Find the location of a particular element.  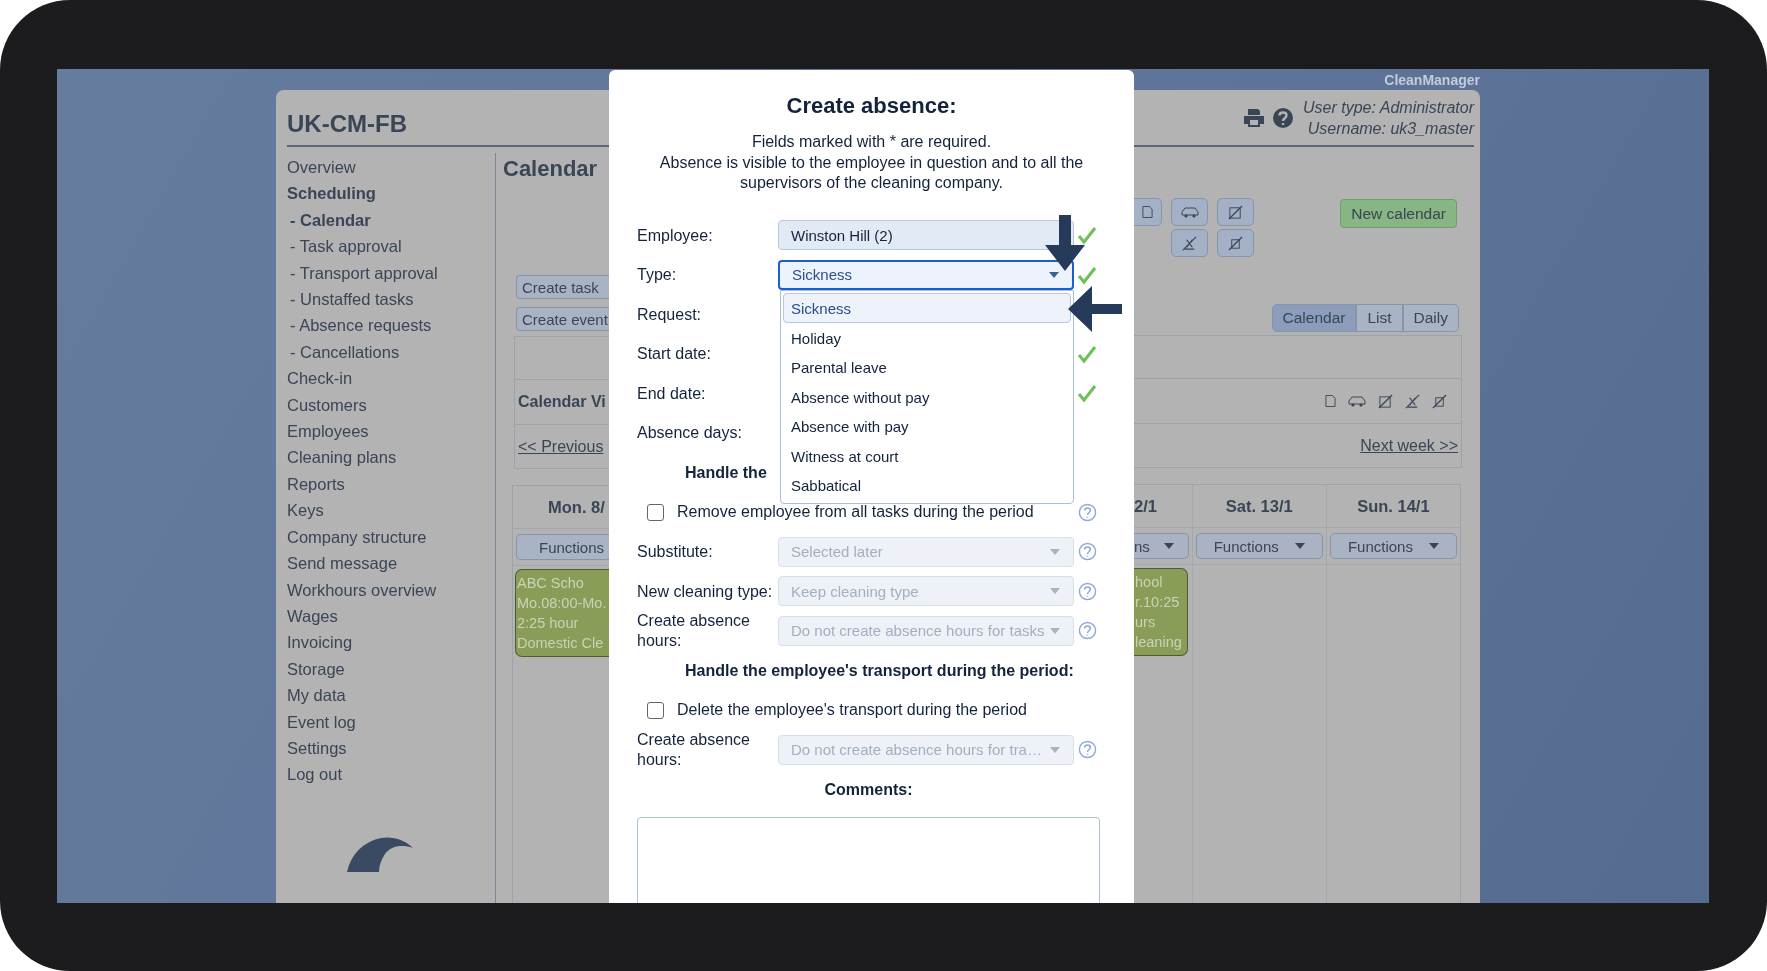

sidebar-item: Overview is located at coordinates (321, 167).